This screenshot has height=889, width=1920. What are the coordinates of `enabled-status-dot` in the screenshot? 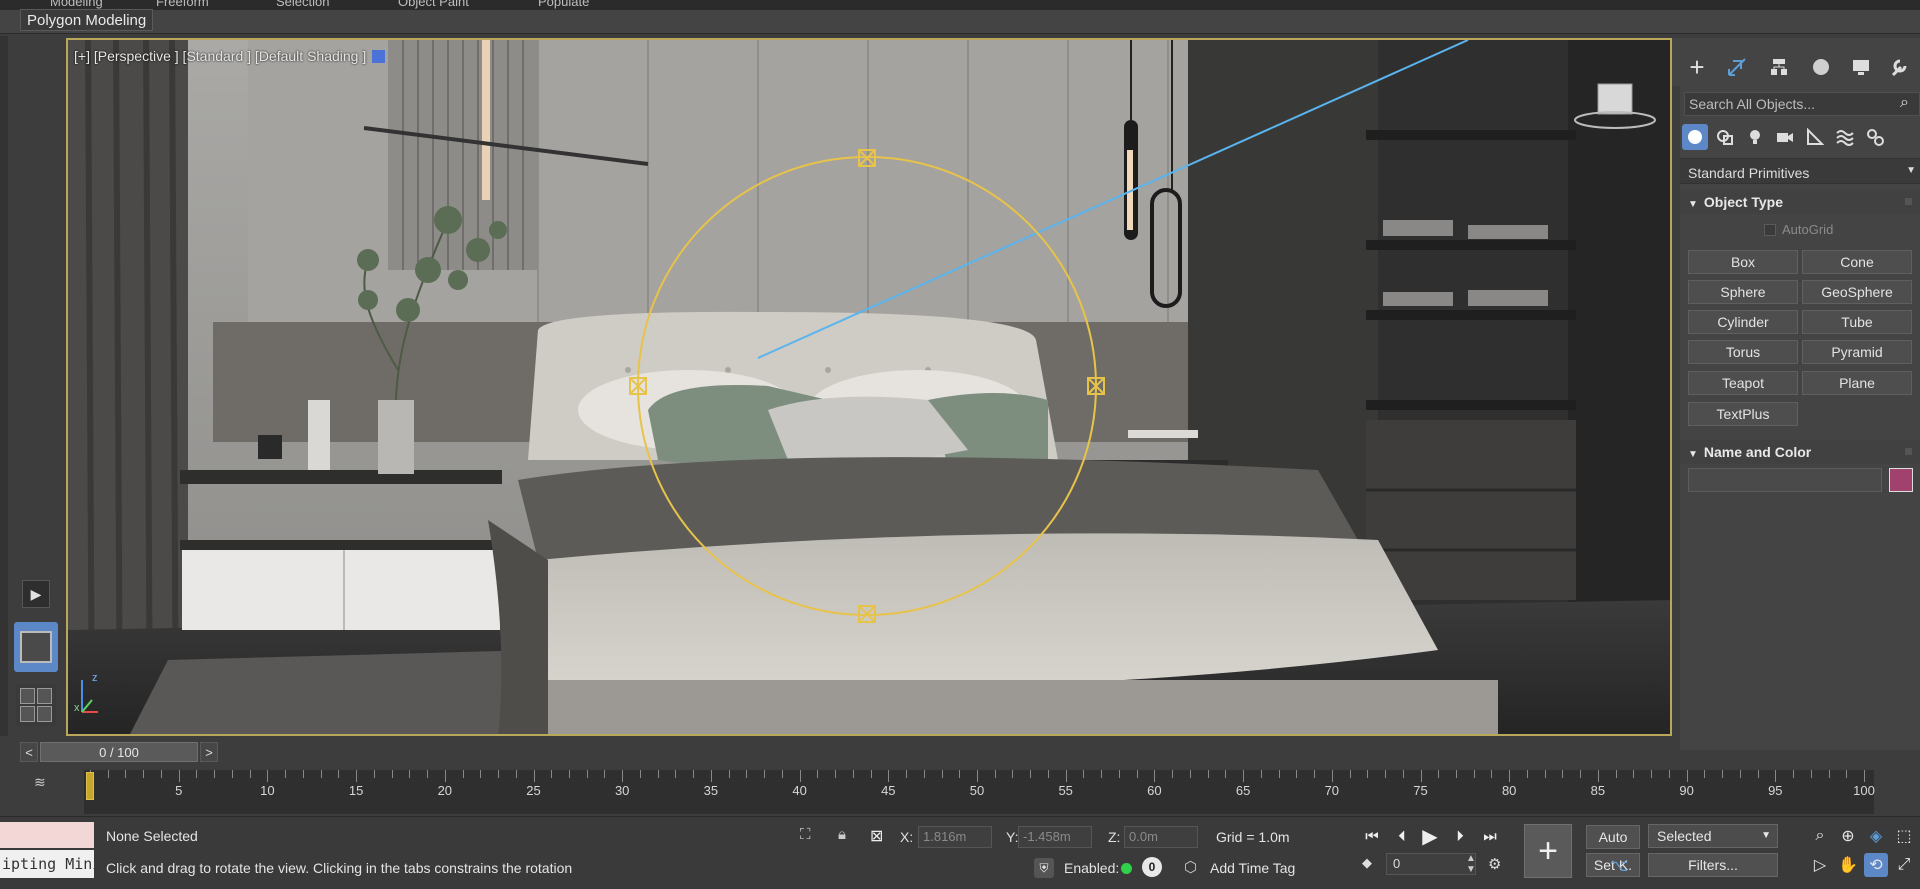 It's located at (1126, 868).